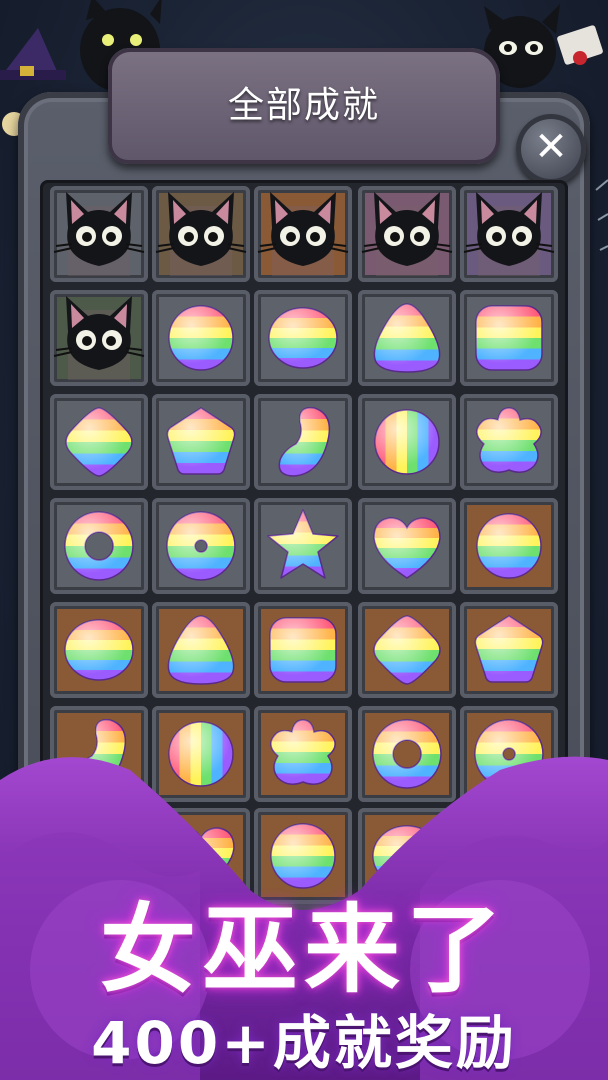 This screenshot has width=608, height=1080. Describe the element at coordinates (304, 1043) in the screenshot. I see `banner-subtitle: 400+成就奖励` at that location.